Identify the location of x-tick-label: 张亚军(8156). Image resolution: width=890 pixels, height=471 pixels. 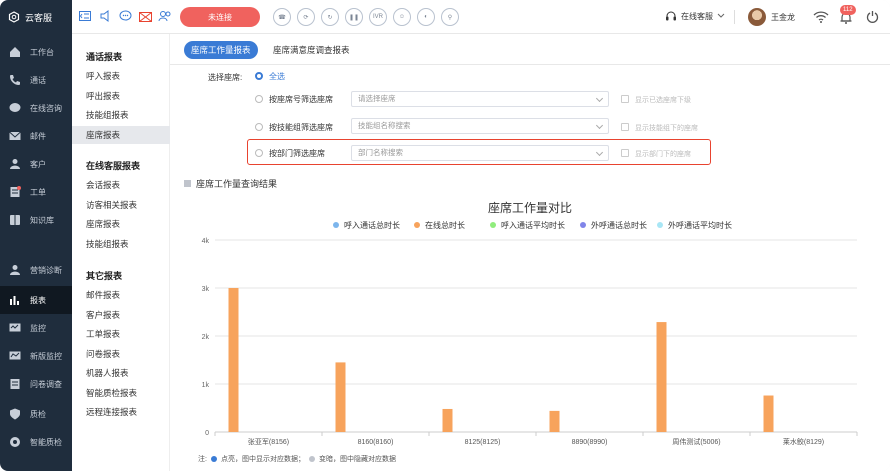
(268, 441).